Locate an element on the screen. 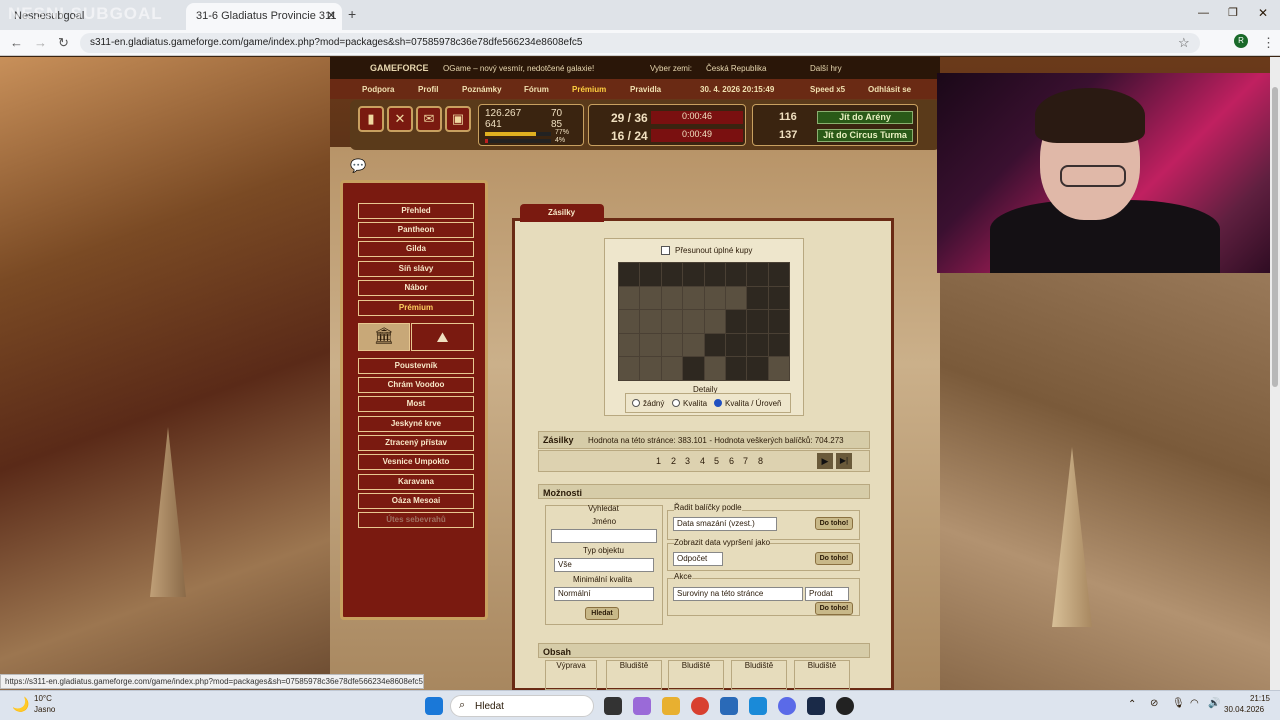 This screenshot has height=720, width=1280. type-select: Vše is located at coordinates (604, 565).